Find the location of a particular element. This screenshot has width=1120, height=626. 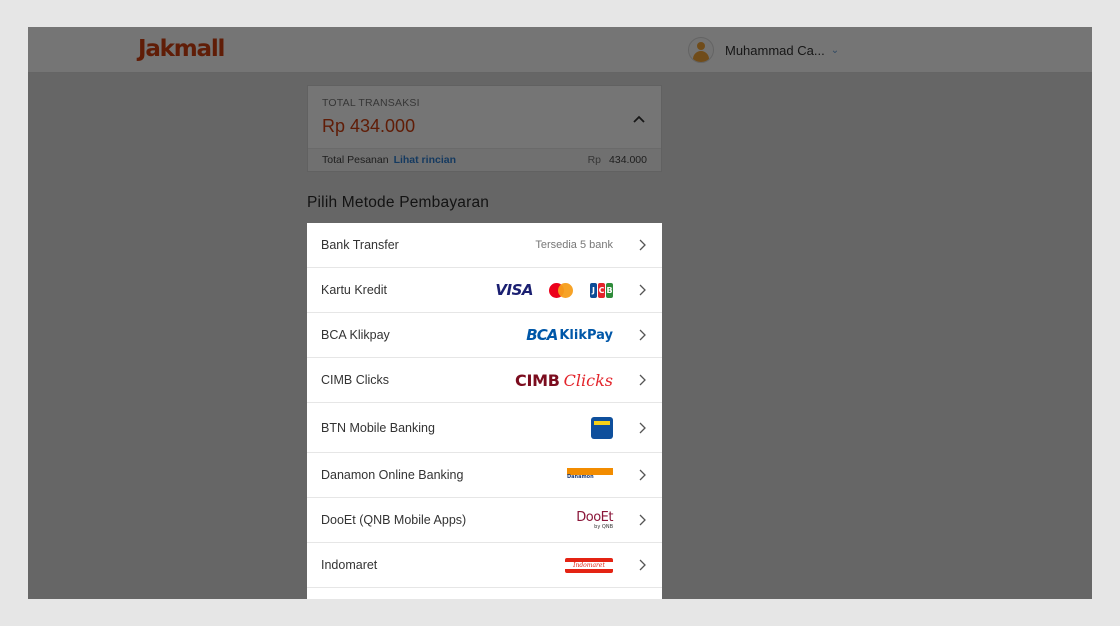

dooet-logo-subtext: by QNB is located at coordinates (603, 526).